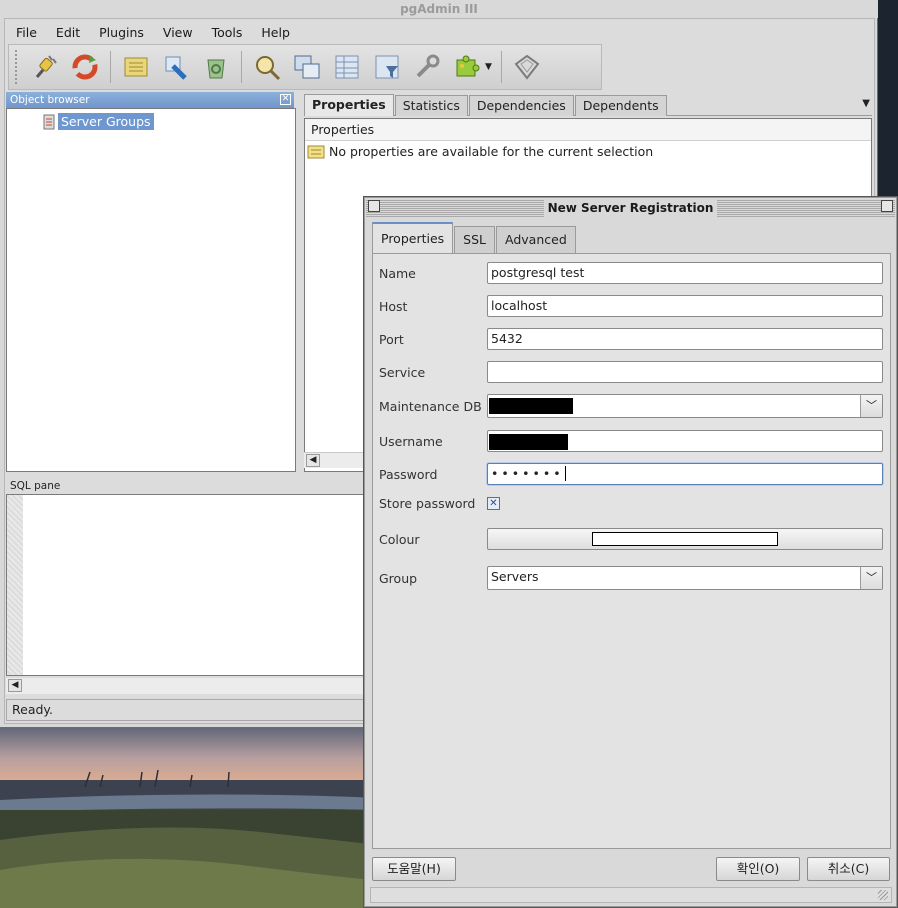 This screenshot has width=898, height=908. I want to click on maintenance-db-row: Maintenance DB ﹀, so click(632, 406).